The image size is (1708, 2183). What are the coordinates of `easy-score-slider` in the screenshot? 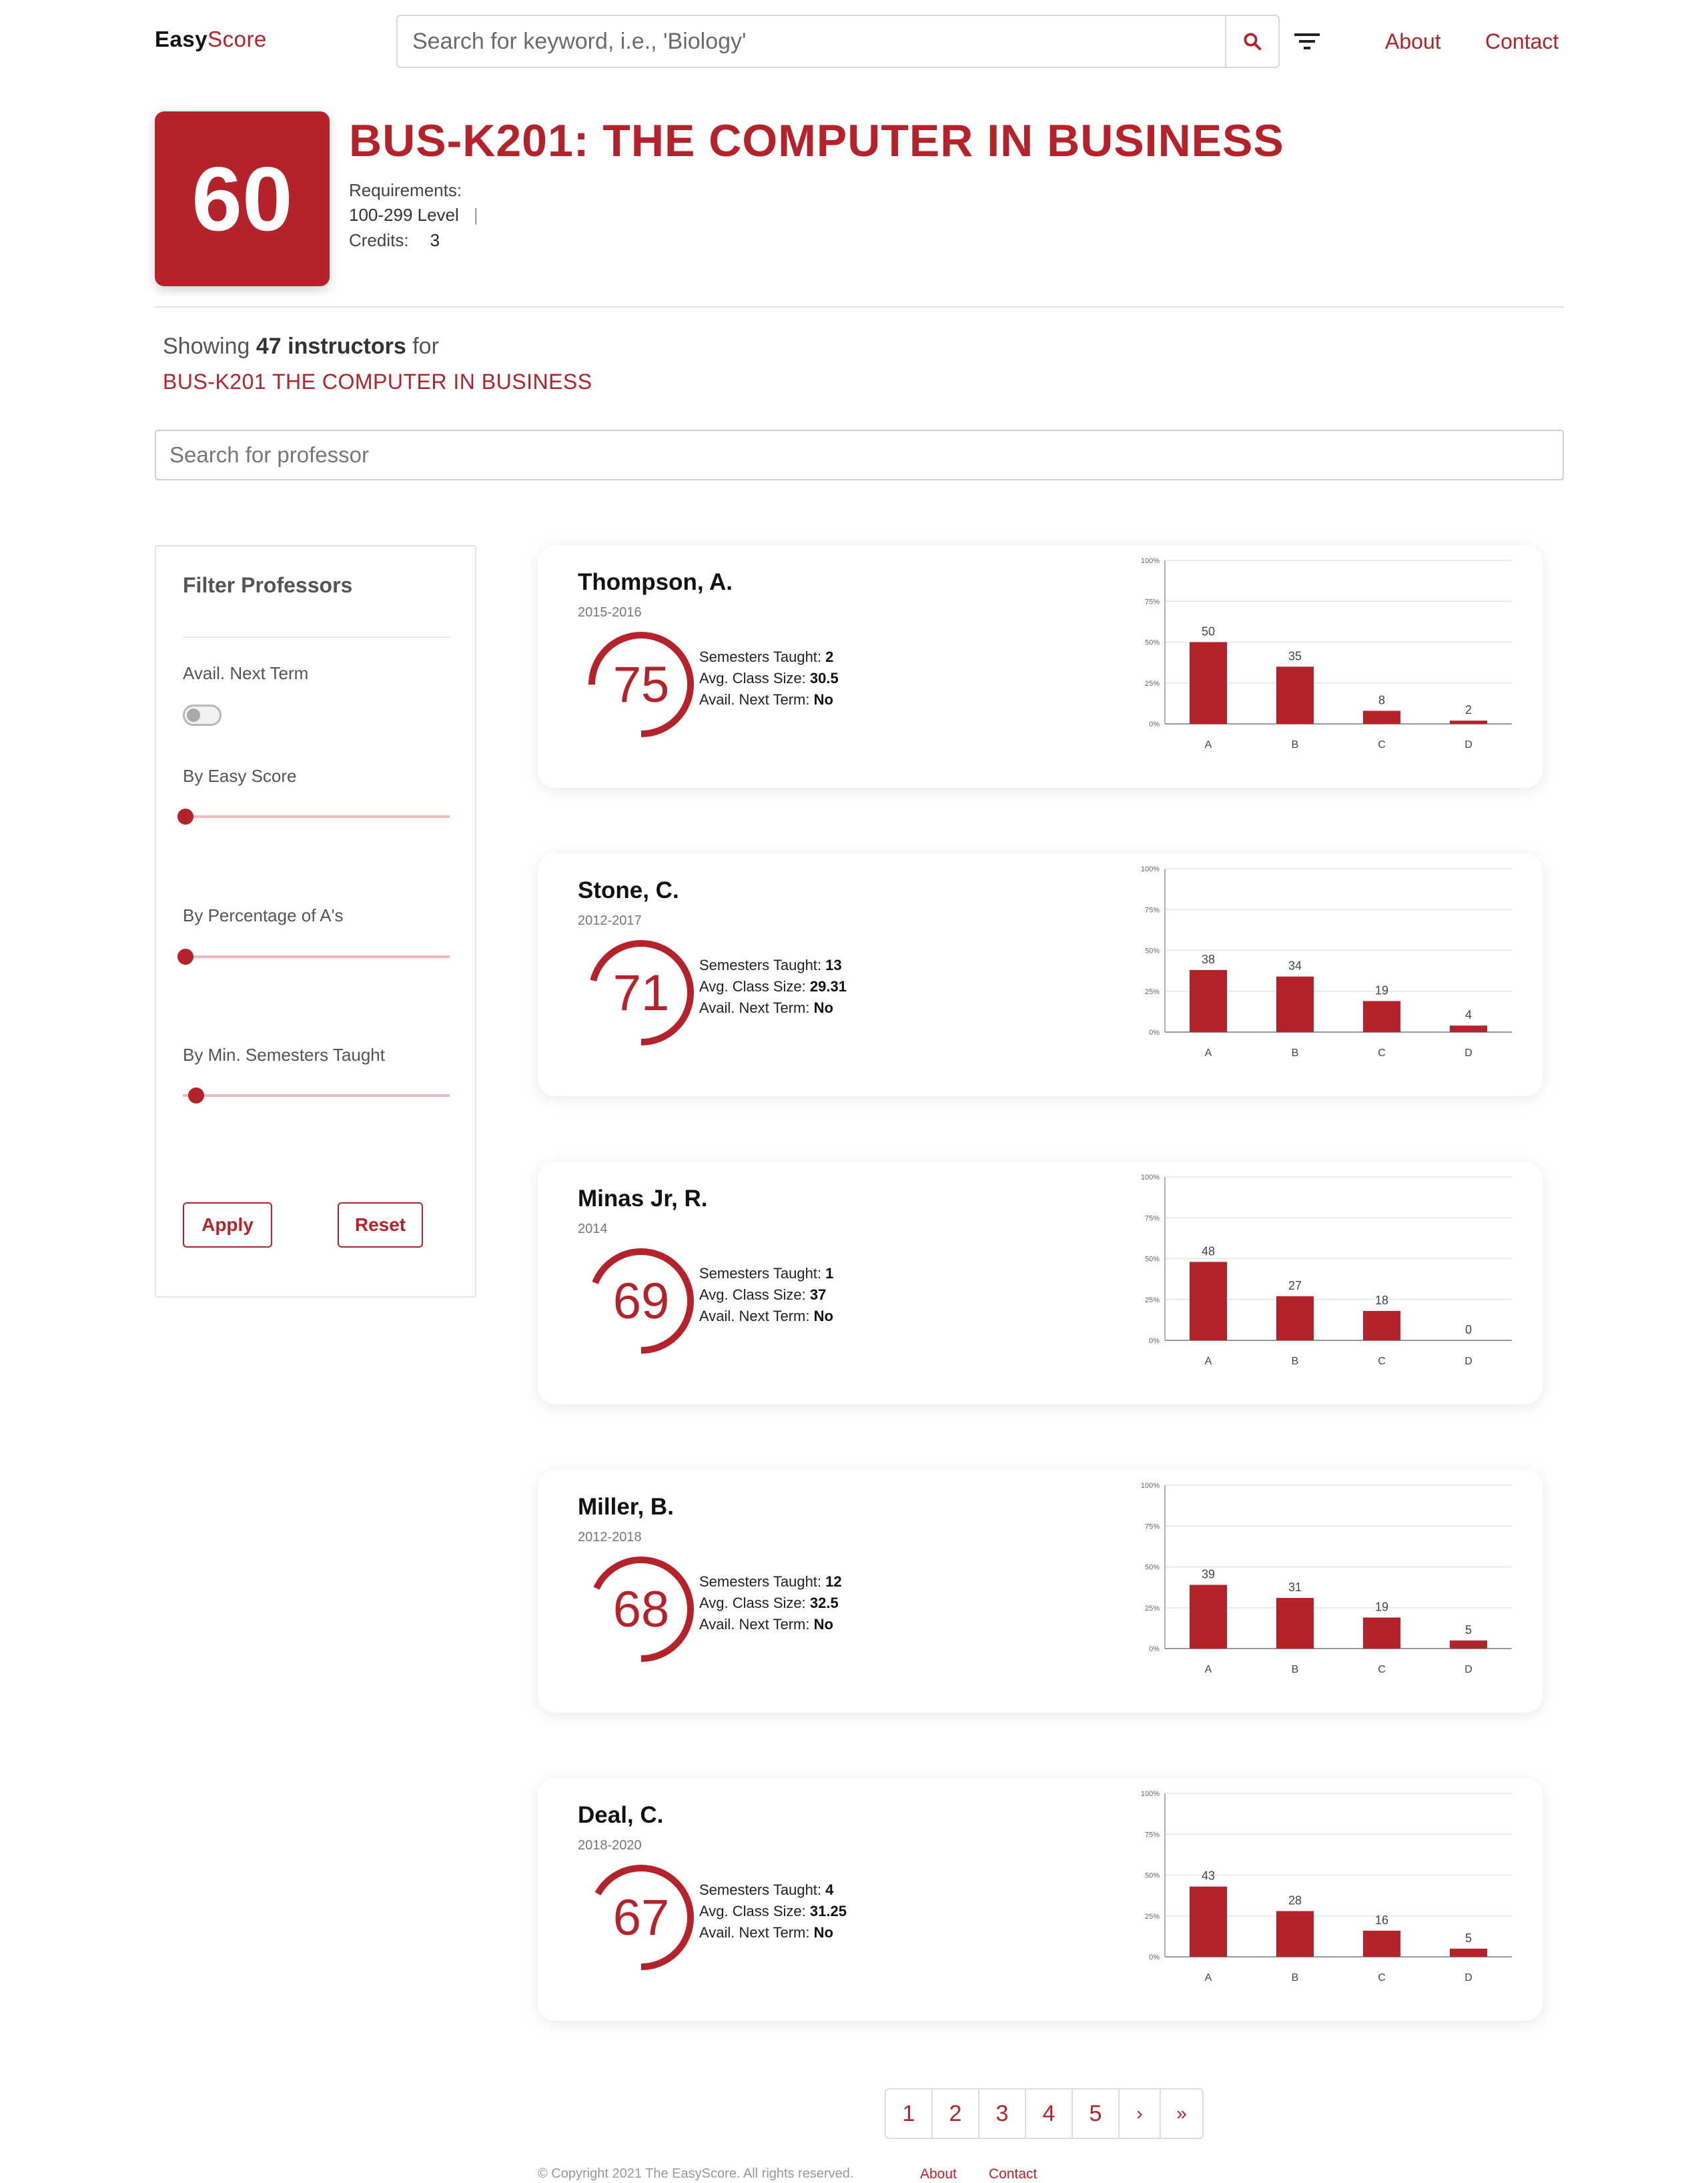 It's located at (314, 817).